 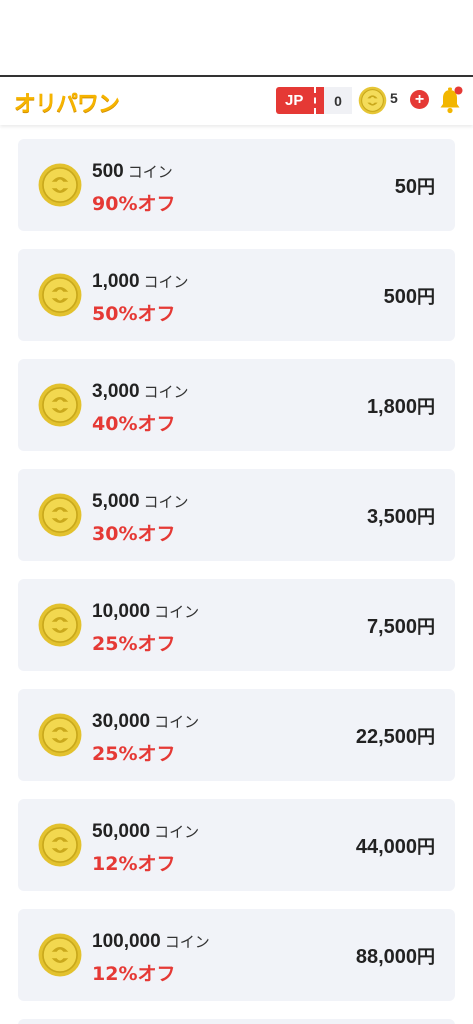 I want to click on coin-amount: 30,000 コイン, so click(x=146, y=721).